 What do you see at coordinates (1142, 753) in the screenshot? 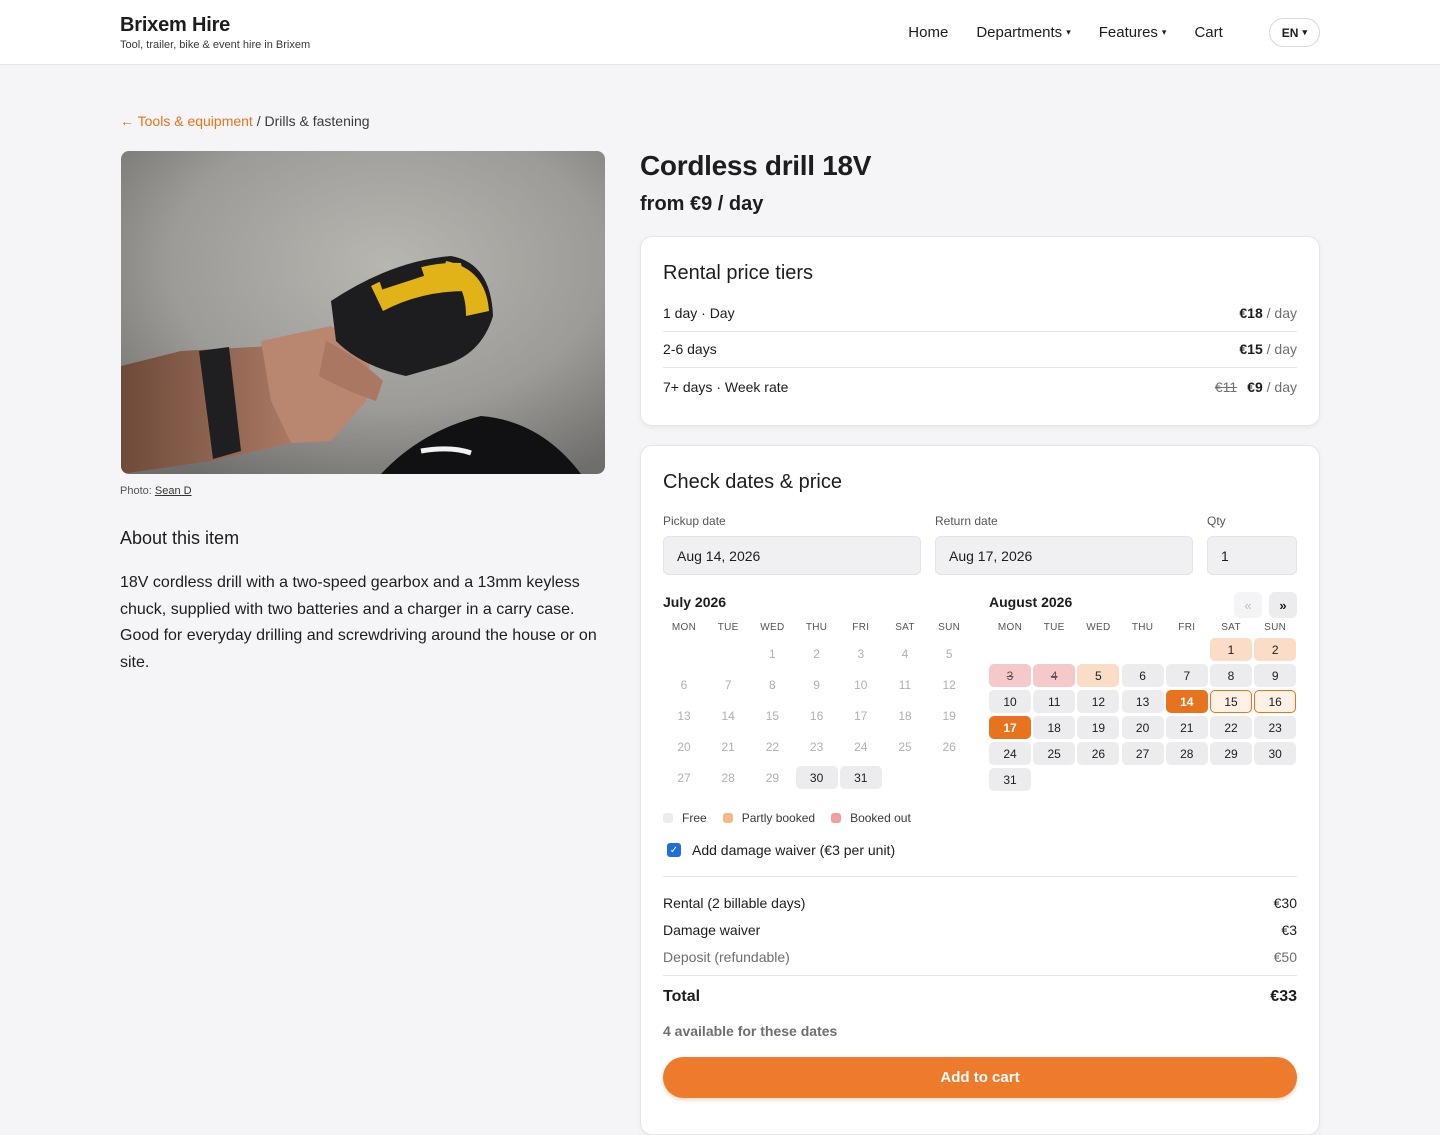
I see `calendar-day: 27` at bounding box center [1142, 753].